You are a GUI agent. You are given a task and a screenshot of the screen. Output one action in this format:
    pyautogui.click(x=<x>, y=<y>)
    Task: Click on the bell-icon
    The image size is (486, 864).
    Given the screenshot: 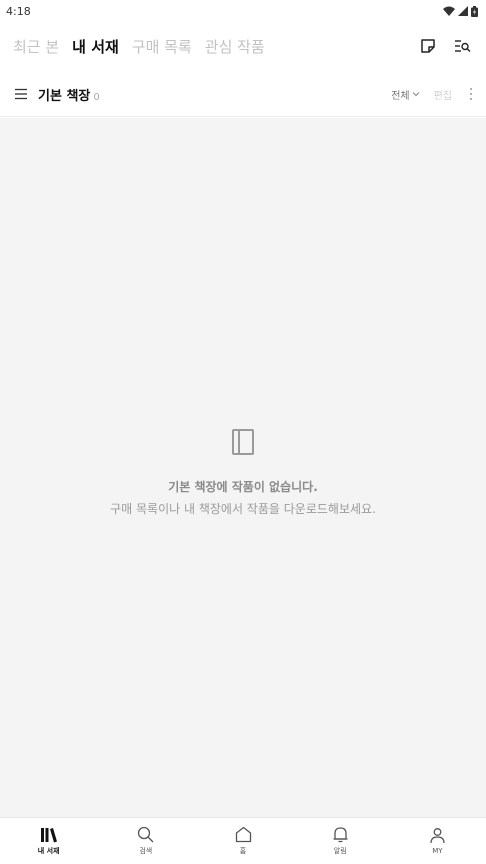 What is the action you would take?
    pyautogui.click(x=340, y=835)
    